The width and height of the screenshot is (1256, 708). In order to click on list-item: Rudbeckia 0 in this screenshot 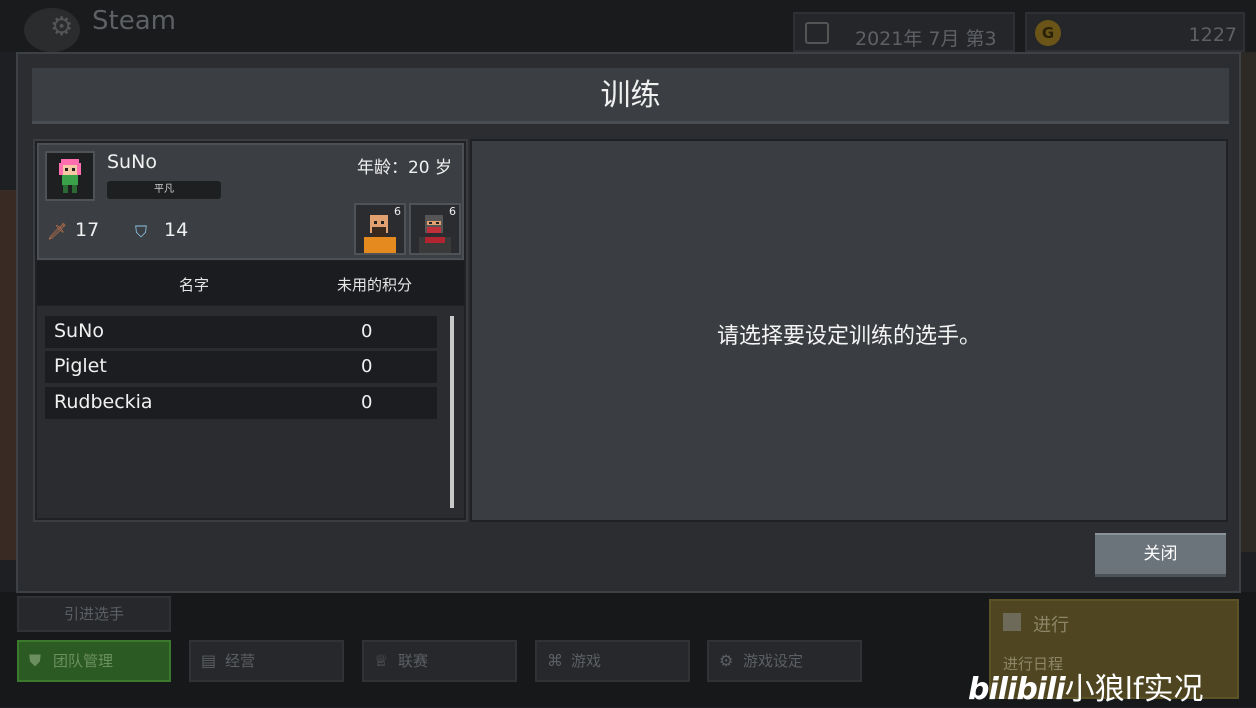, I will do `click(241, 403)`.